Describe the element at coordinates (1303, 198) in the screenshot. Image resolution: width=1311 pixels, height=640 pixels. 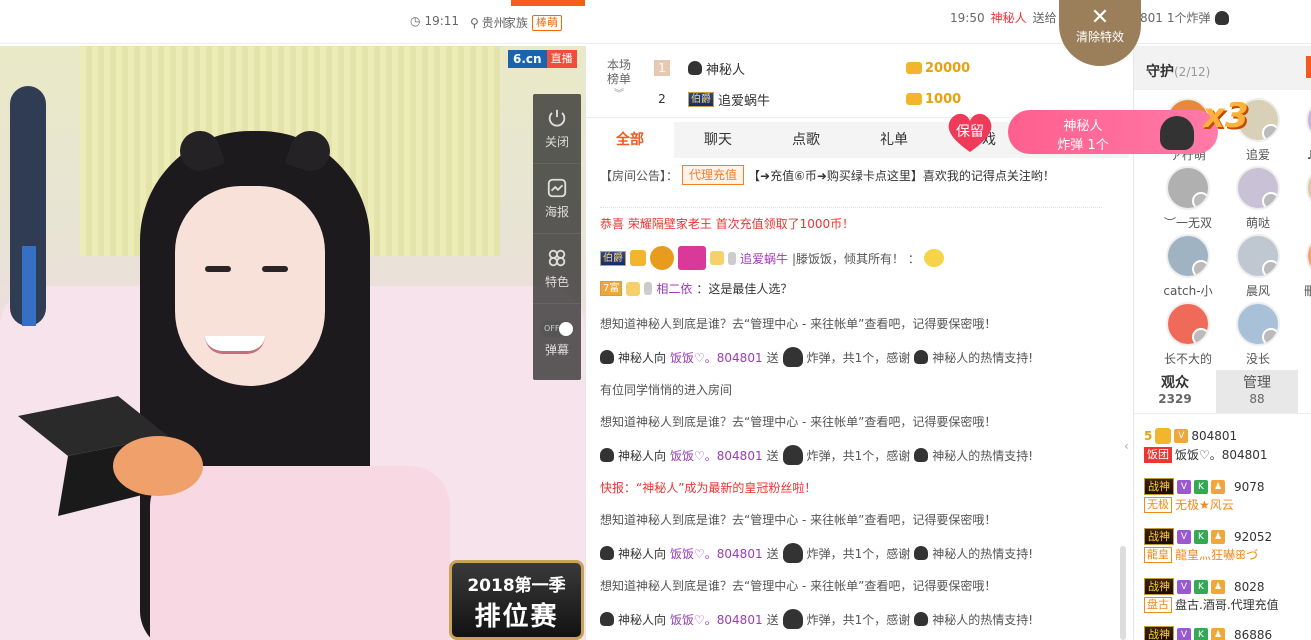
I see `guard-item: 小豆` at that location.